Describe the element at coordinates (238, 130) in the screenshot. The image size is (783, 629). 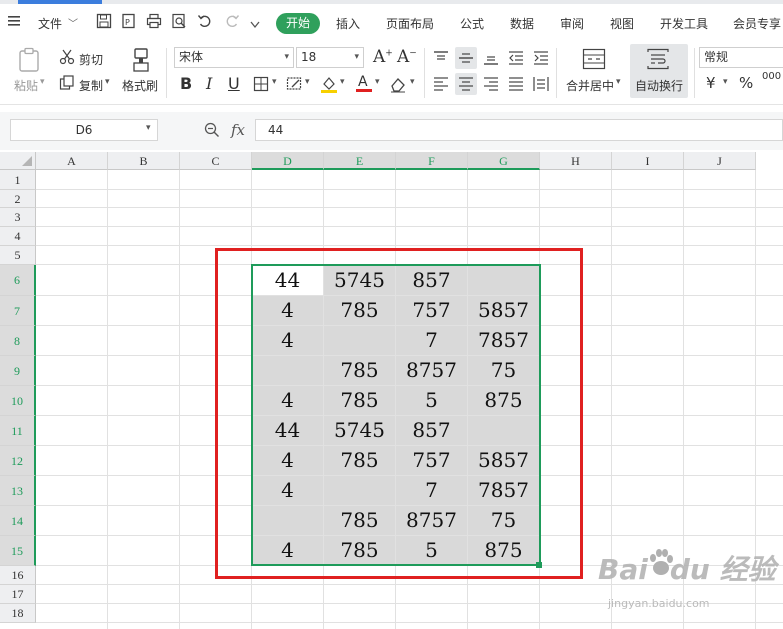
I see `insert-function-button: fx` at that location.